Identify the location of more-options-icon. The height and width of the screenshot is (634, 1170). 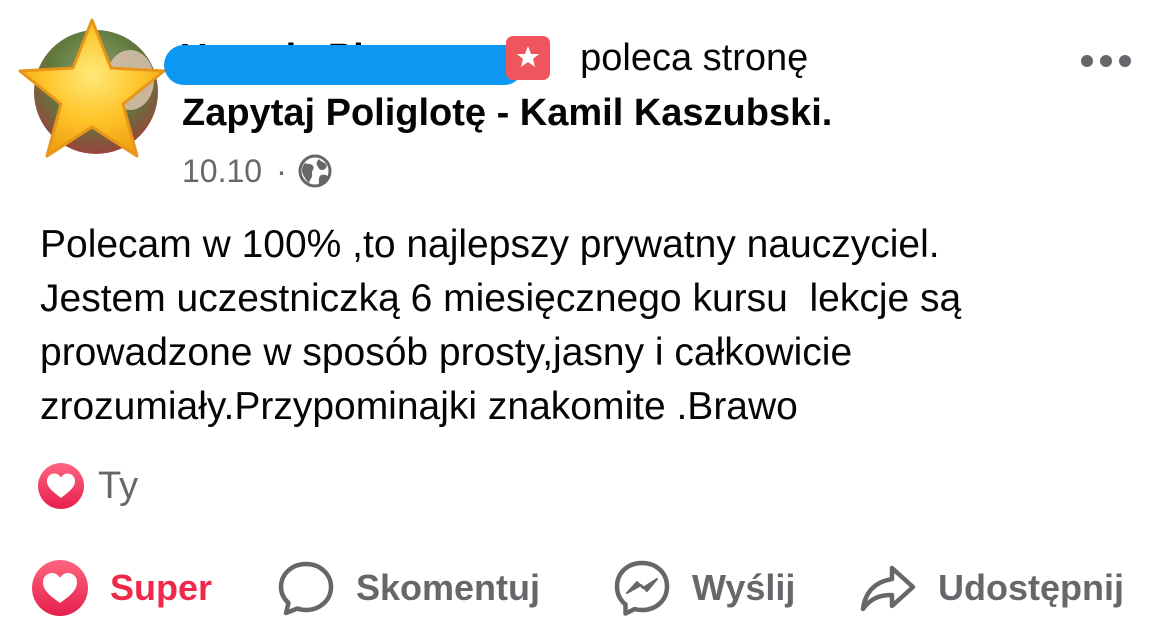
(1106, 61).